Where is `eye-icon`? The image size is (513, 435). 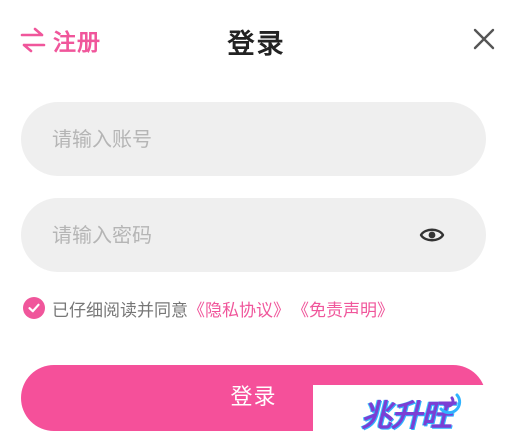 eye-icon is located at coordinates (432, 235).